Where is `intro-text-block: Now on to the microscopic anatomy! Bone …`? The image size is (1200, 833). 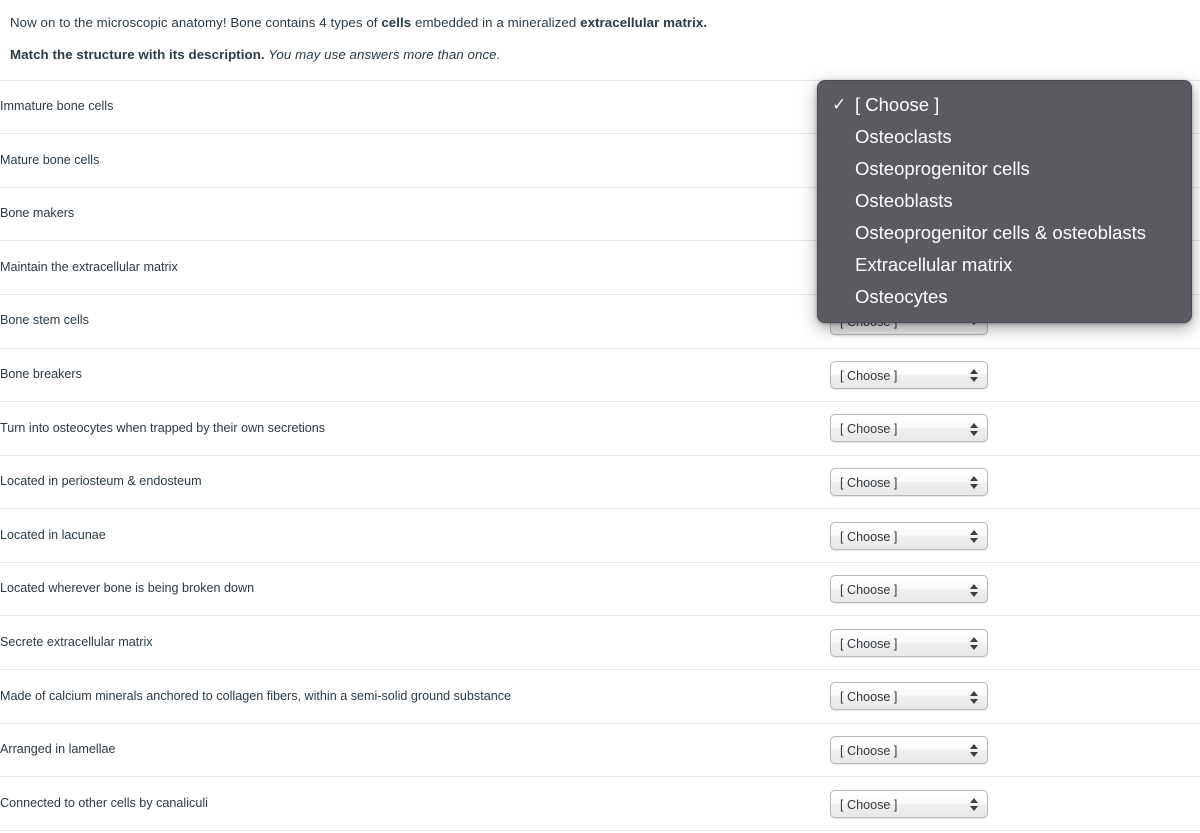 intro-text-block: Now on to the microscopic anatomy! Bone … is located at coordinates (600, 32).